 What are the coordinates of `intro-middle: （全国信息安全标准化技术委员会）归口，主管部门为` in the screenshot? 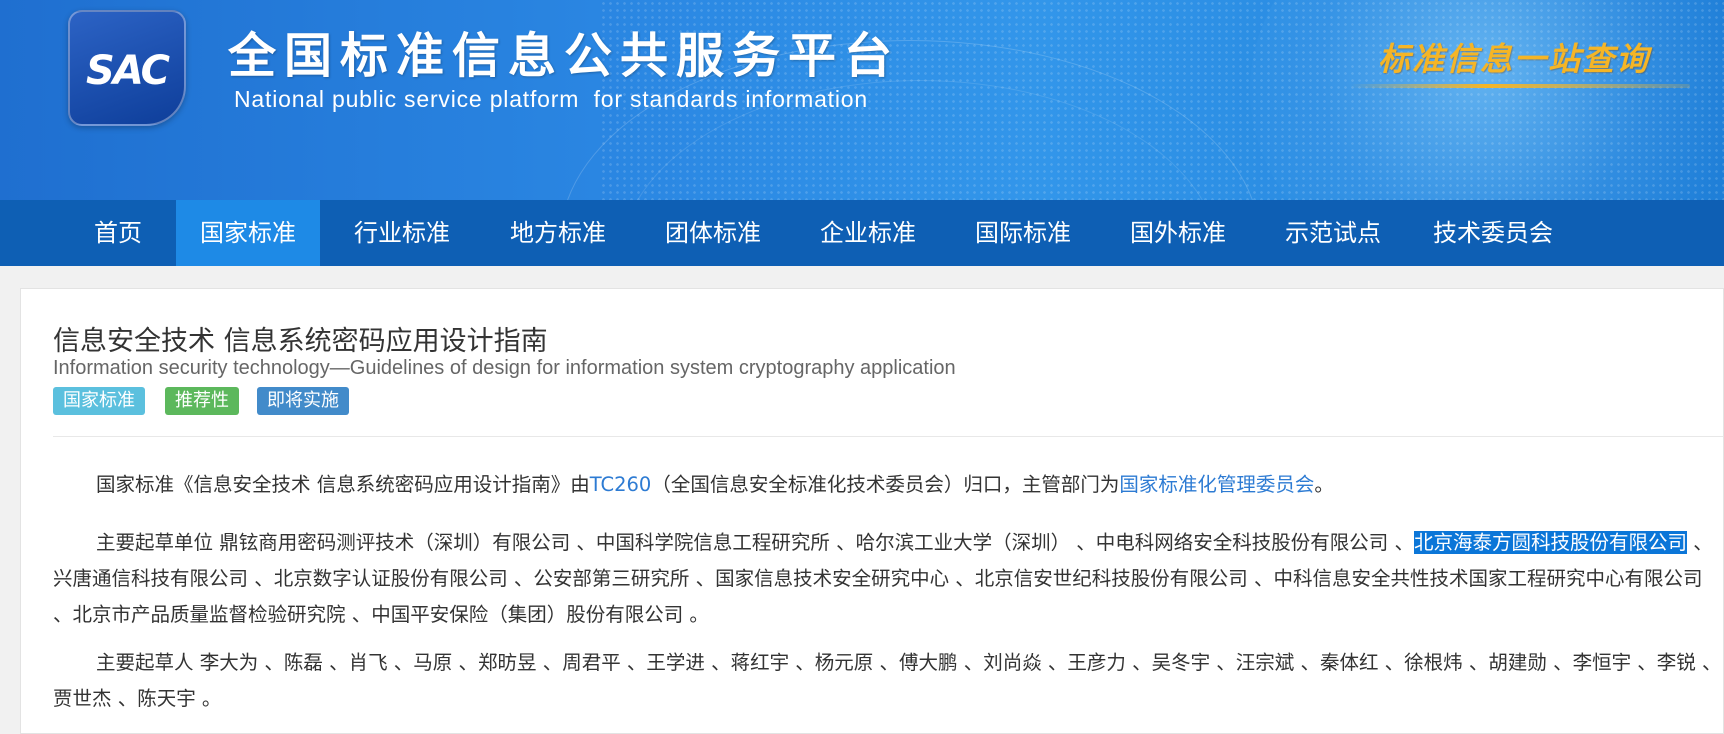 It's located at (885, 484).